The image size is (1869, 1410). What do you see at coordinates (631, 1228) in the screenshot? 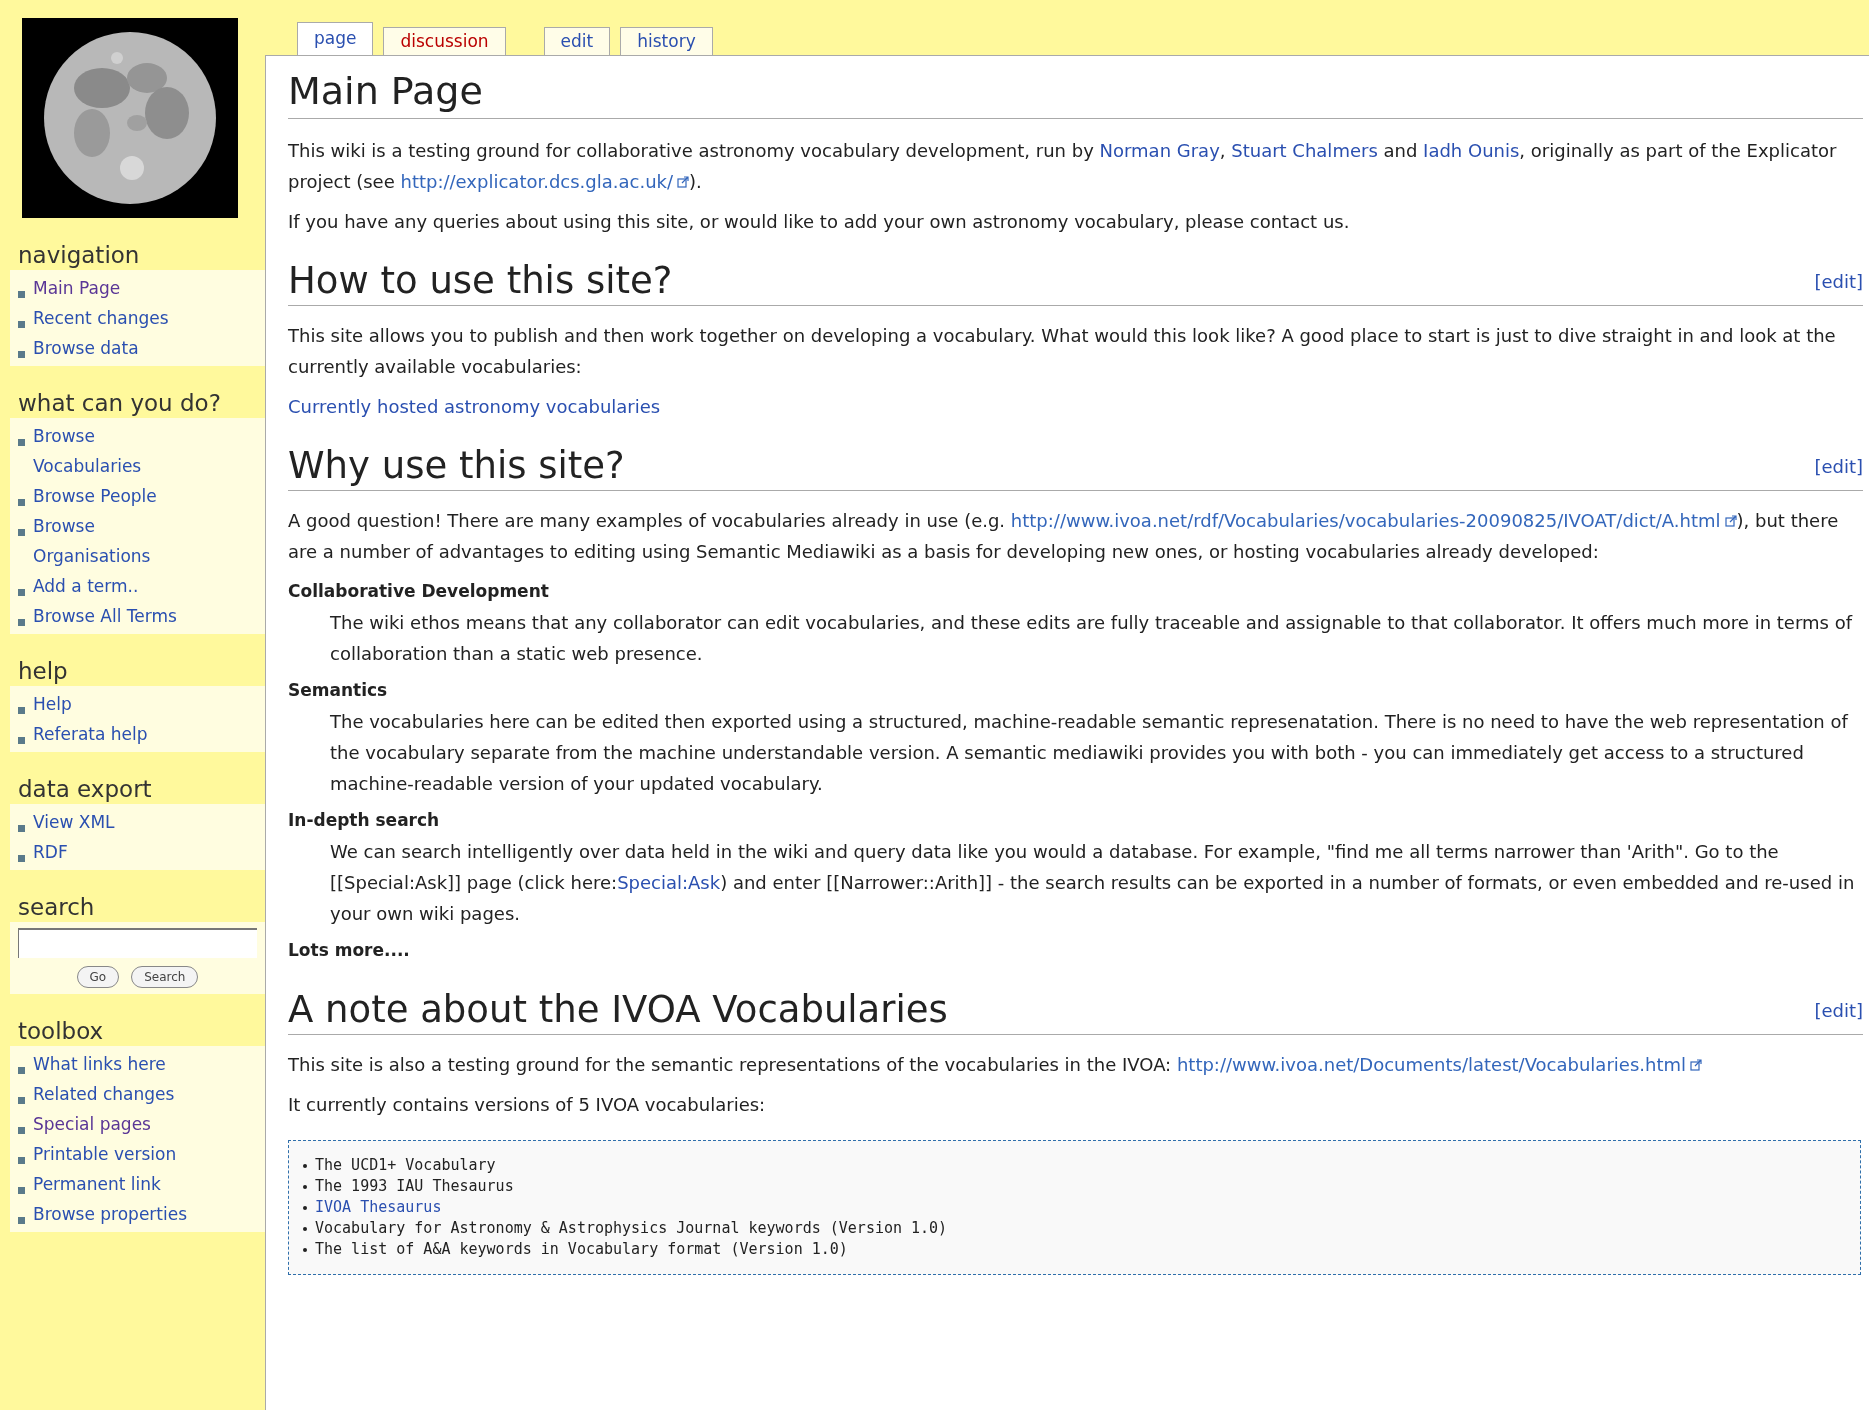
I see `code-line: Vocabulary for Astronomy & Astrophysics Journal keywords (Version 1.0)` at bounding box center [631, 1228].